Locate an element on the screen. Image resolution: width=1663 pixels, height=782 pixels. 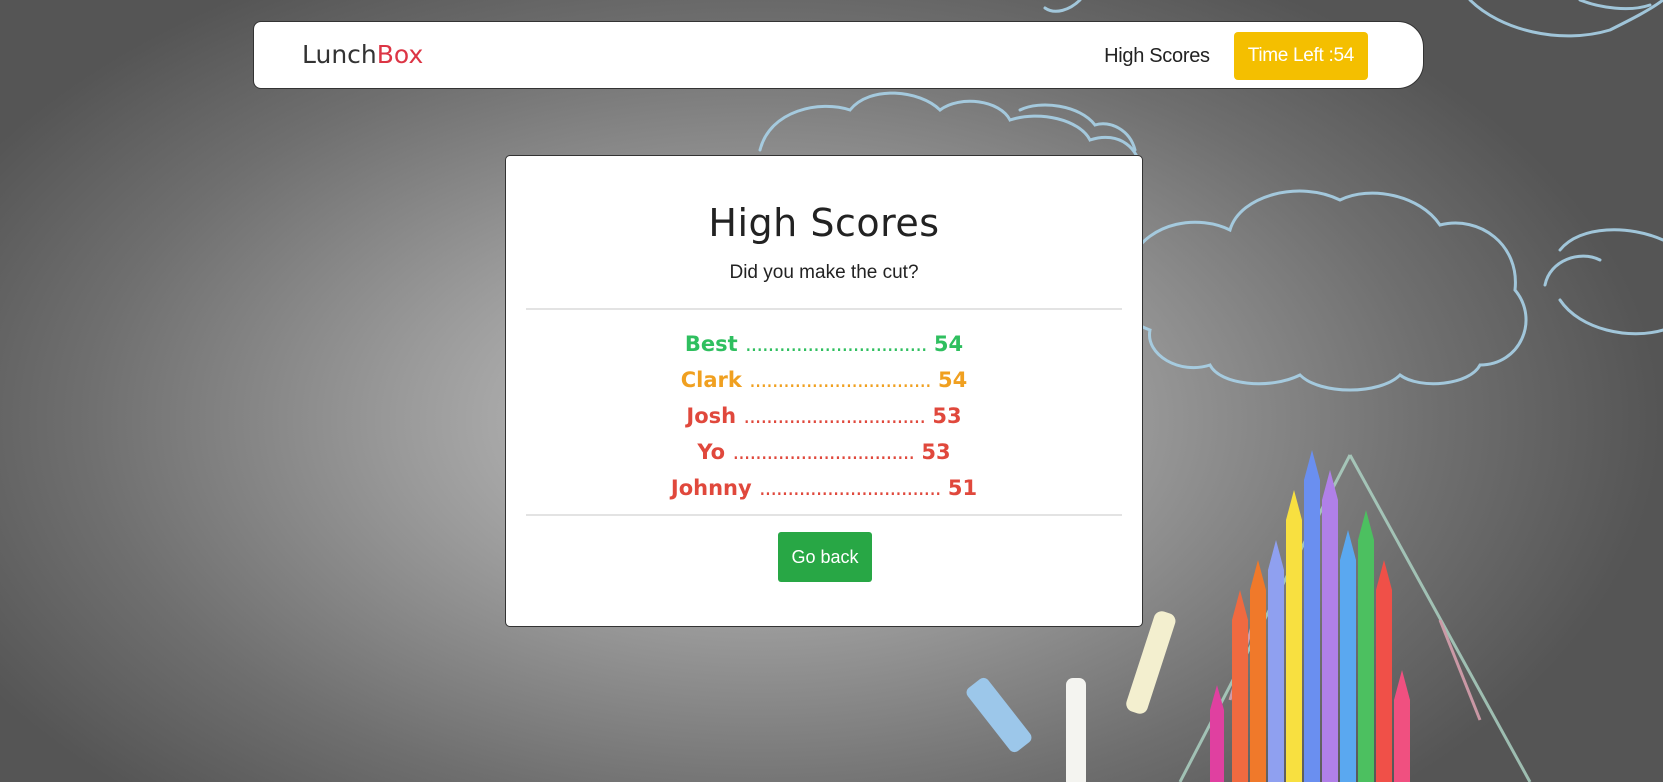
player-name: Josh is located at coordinates (711, 416).